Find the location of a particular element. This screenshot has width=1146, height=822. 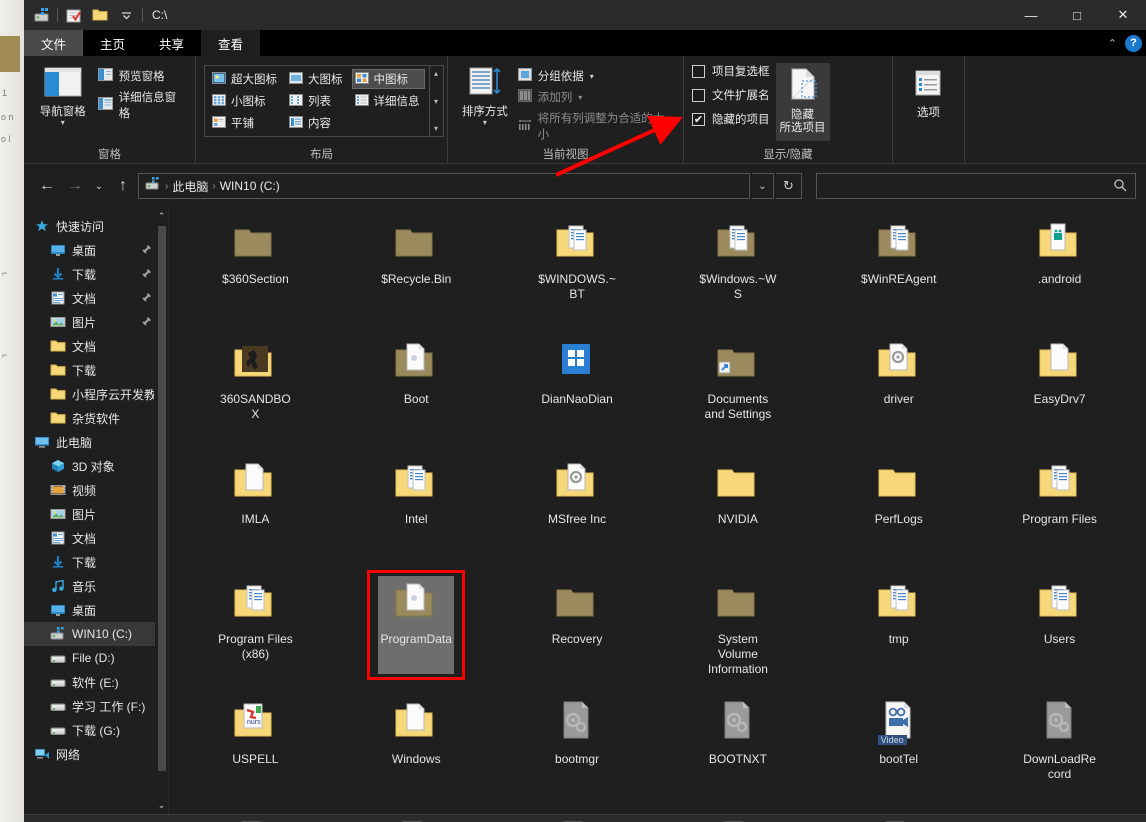

layout-gallery-scrollbar: ▴ ▾ ▾ is located at coordinates (435, 101).